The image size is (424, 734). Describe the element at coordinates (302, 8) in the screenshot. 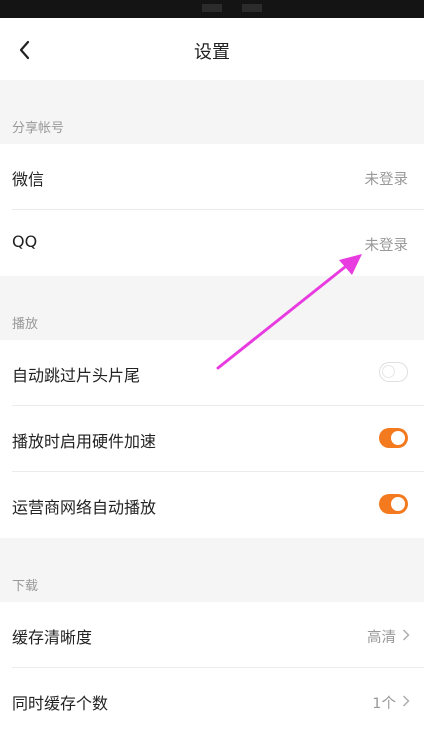

I see `status-icons` at that location.